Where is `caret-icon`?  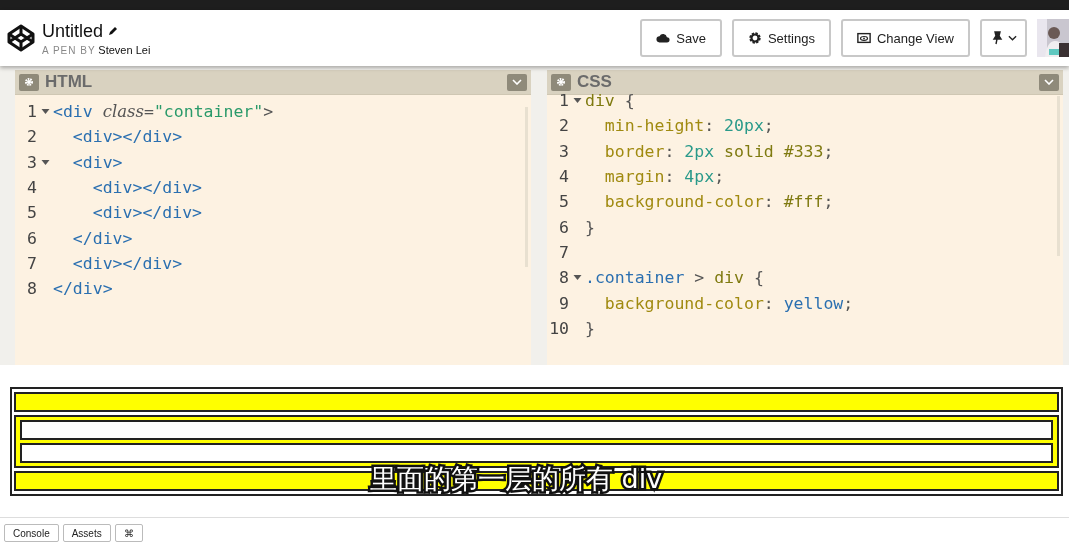 caret-icon is located at coordinates (1012, 38).